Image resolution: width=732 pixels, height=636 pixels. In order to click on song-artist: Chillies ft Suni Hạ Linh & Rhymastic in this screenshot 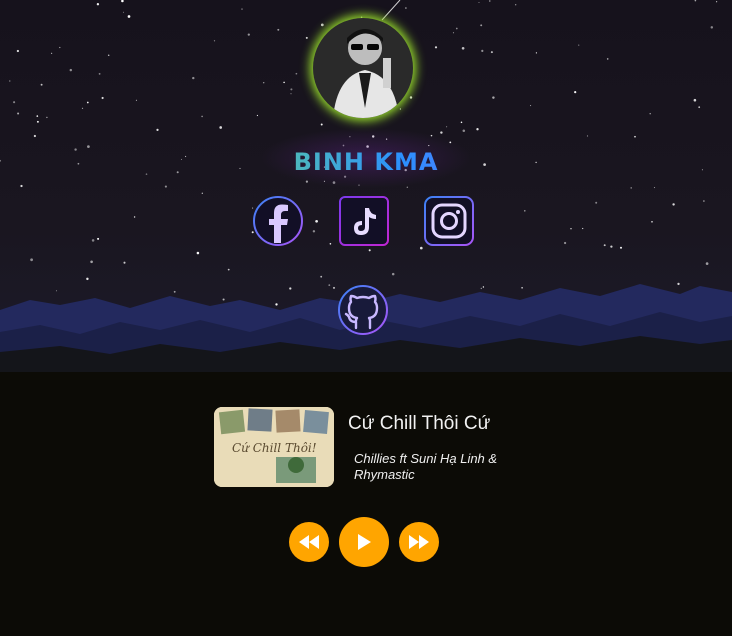, I will do `click(426, 466)`.